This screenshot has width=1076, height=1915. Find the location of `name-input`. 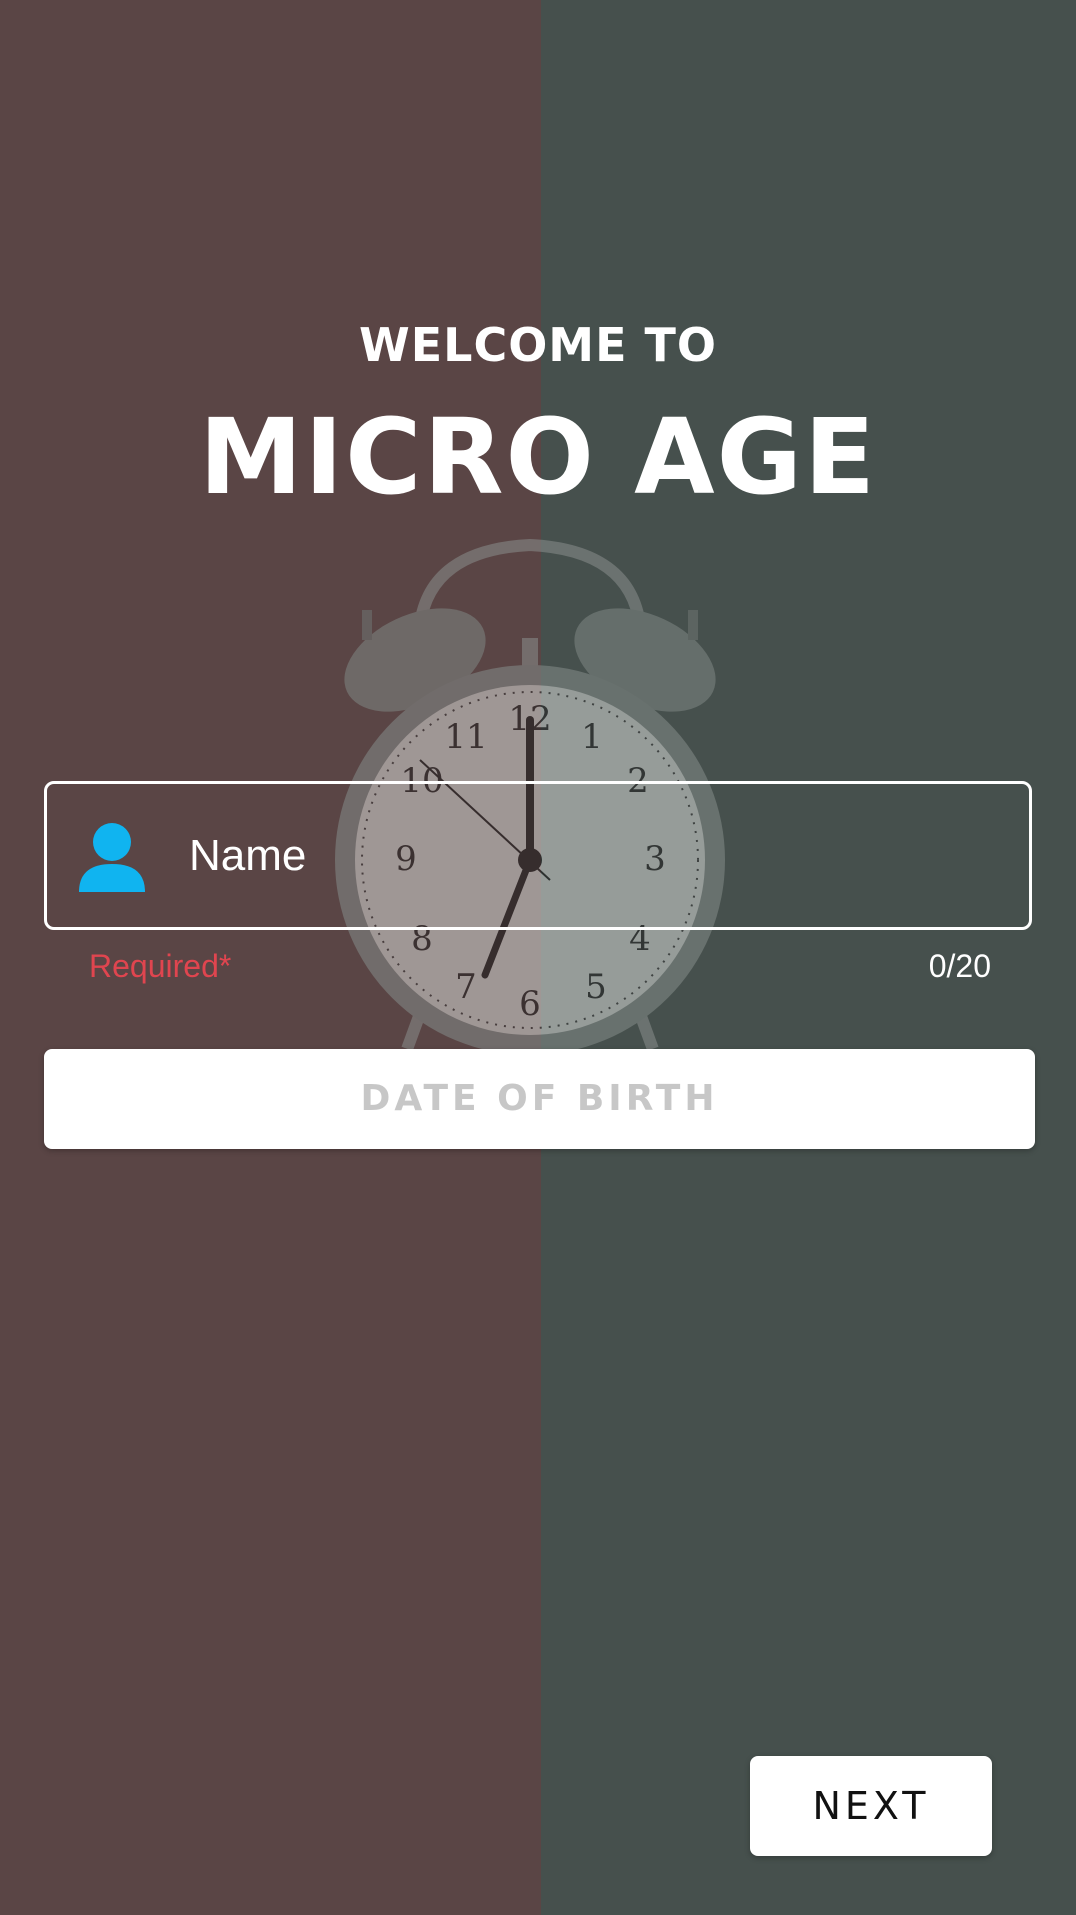

name-input is located at coordinates (589, 855).